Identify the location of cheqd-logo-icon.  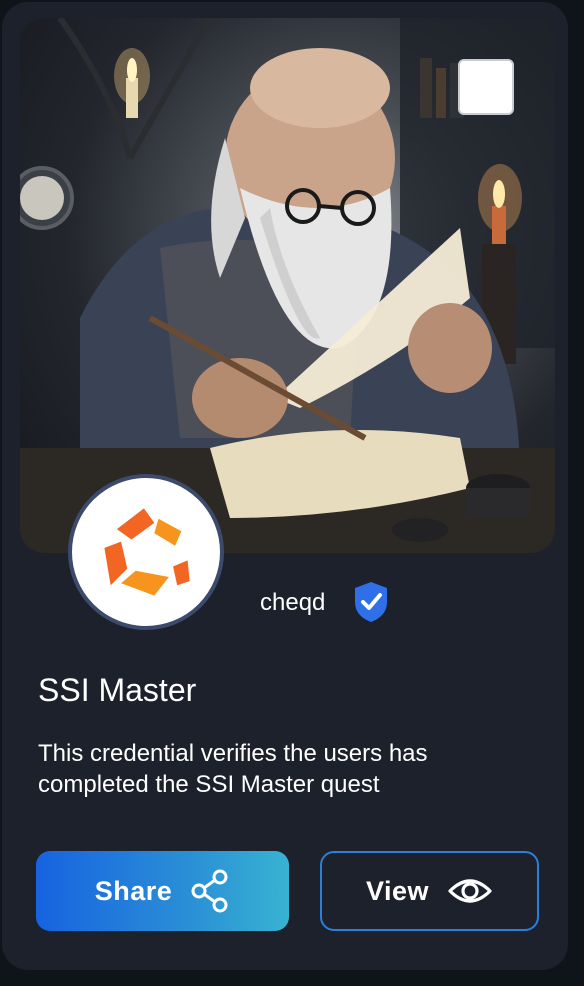
(147, 552).